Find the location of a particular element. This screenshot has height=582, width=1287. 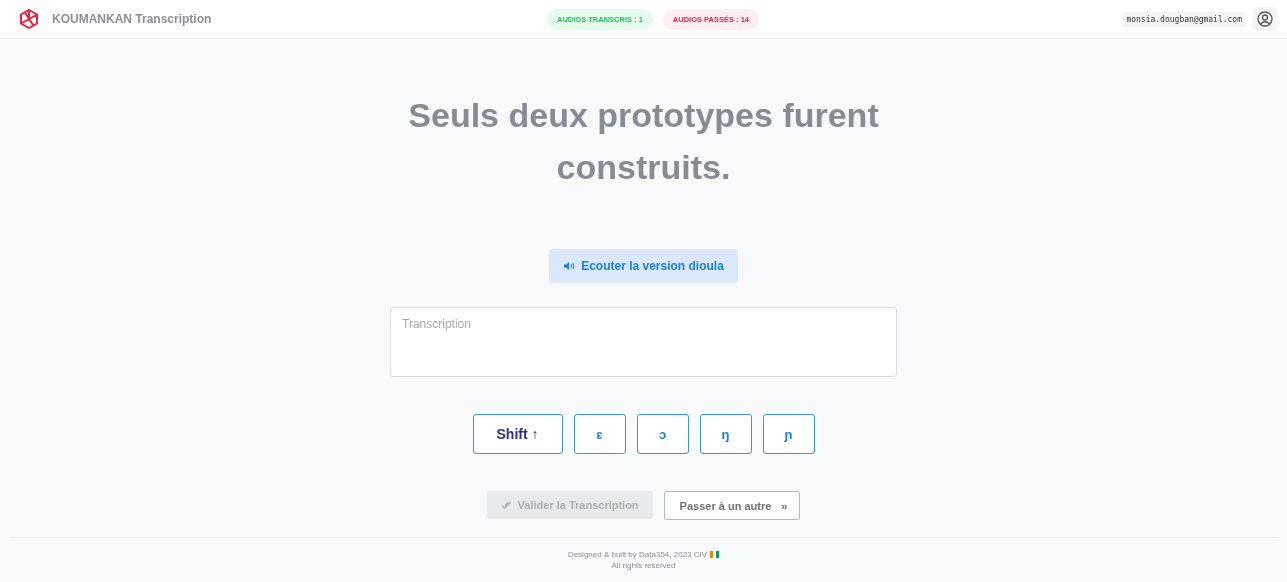

shift-key: Shift ↑ is located at coordinates (517, 434).